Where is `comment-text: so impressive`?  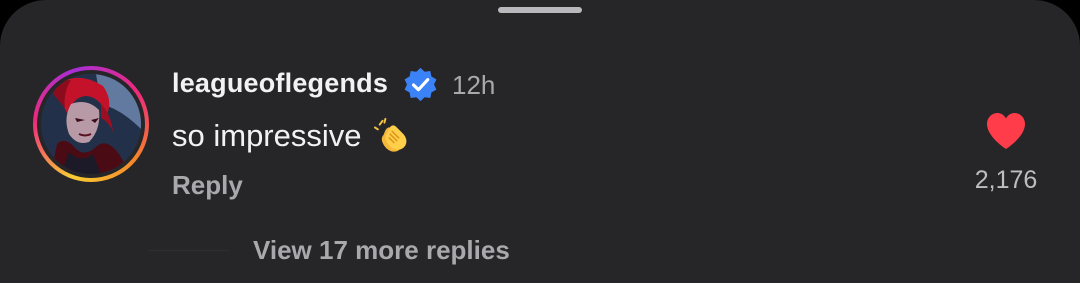 comment-text: so impressive is located at coordinates (267, 135).